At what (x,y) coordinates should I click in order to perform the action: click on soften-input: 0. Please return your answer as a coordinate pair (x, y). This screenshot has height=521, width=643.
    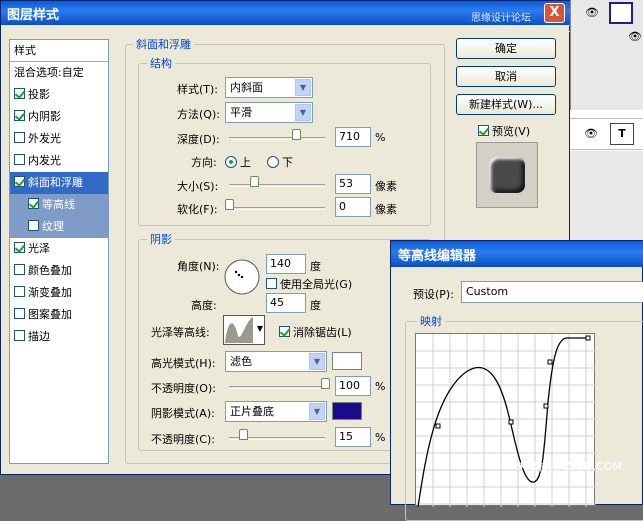
    Looking at the image, I should click on (353, 207).